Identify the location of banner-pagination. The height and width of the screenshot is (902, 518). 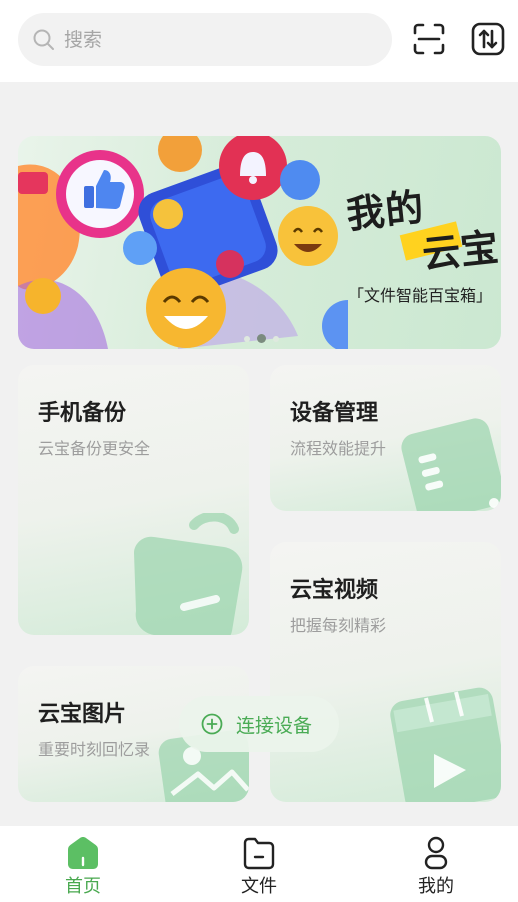
(261, 338).